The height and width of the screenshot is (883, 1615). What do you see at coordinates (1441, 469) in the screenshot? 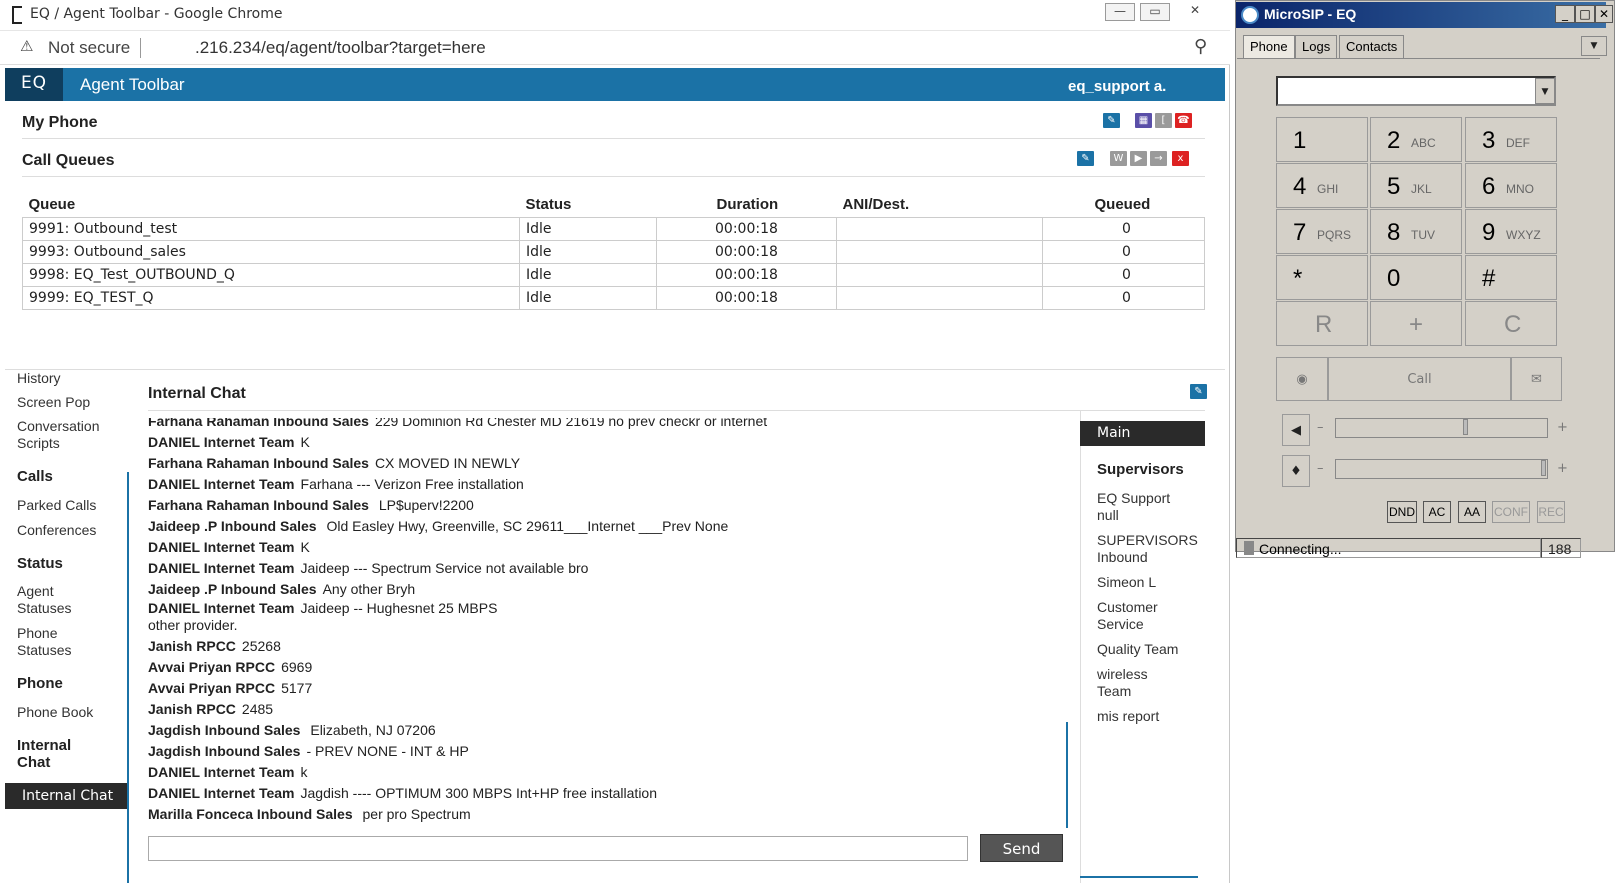
I see `mic-volume-slider` at bounding box center [1441, 469].